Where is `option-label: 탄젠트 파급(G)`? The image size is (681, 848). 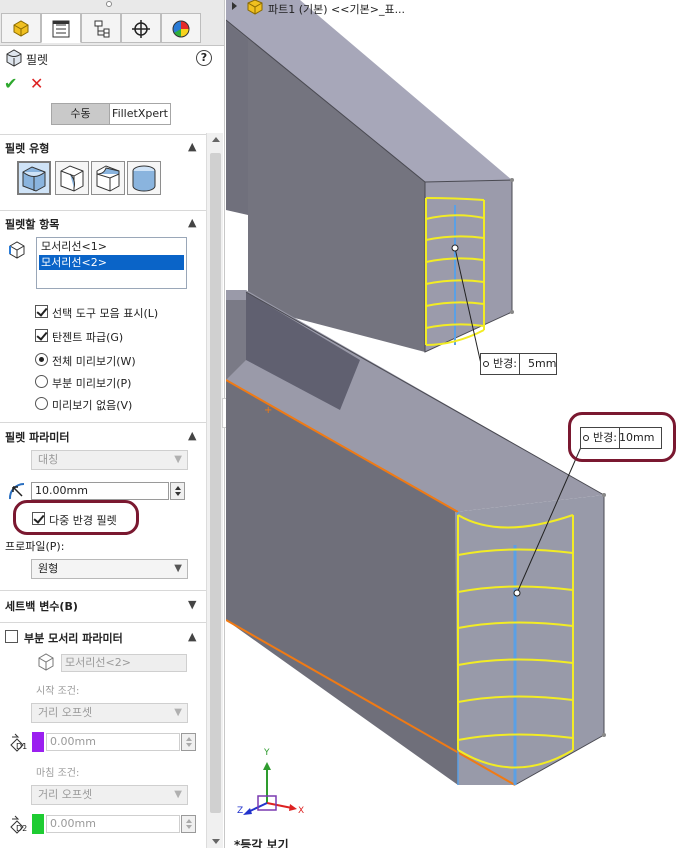 option-label: 탄젠트 파급(G) is located at coordinates (88, 337).